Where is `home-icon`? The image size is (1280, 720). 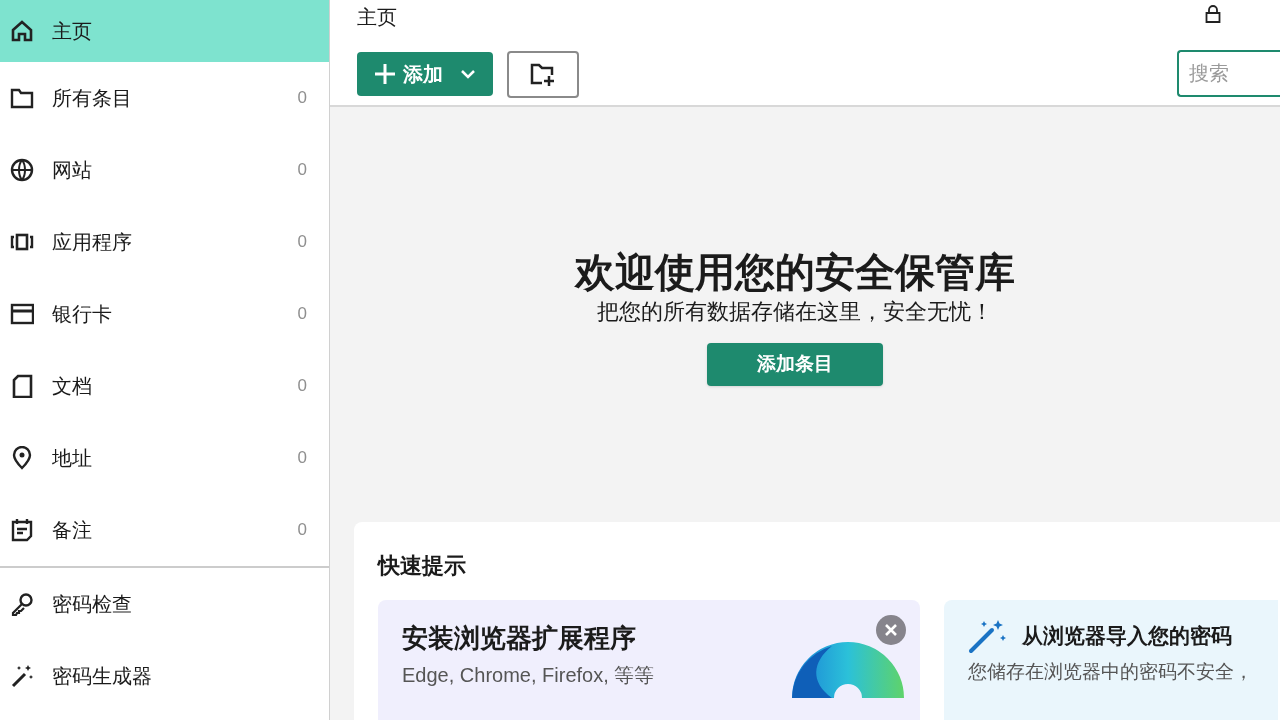 home-icon is located at coordinates (22, 31).